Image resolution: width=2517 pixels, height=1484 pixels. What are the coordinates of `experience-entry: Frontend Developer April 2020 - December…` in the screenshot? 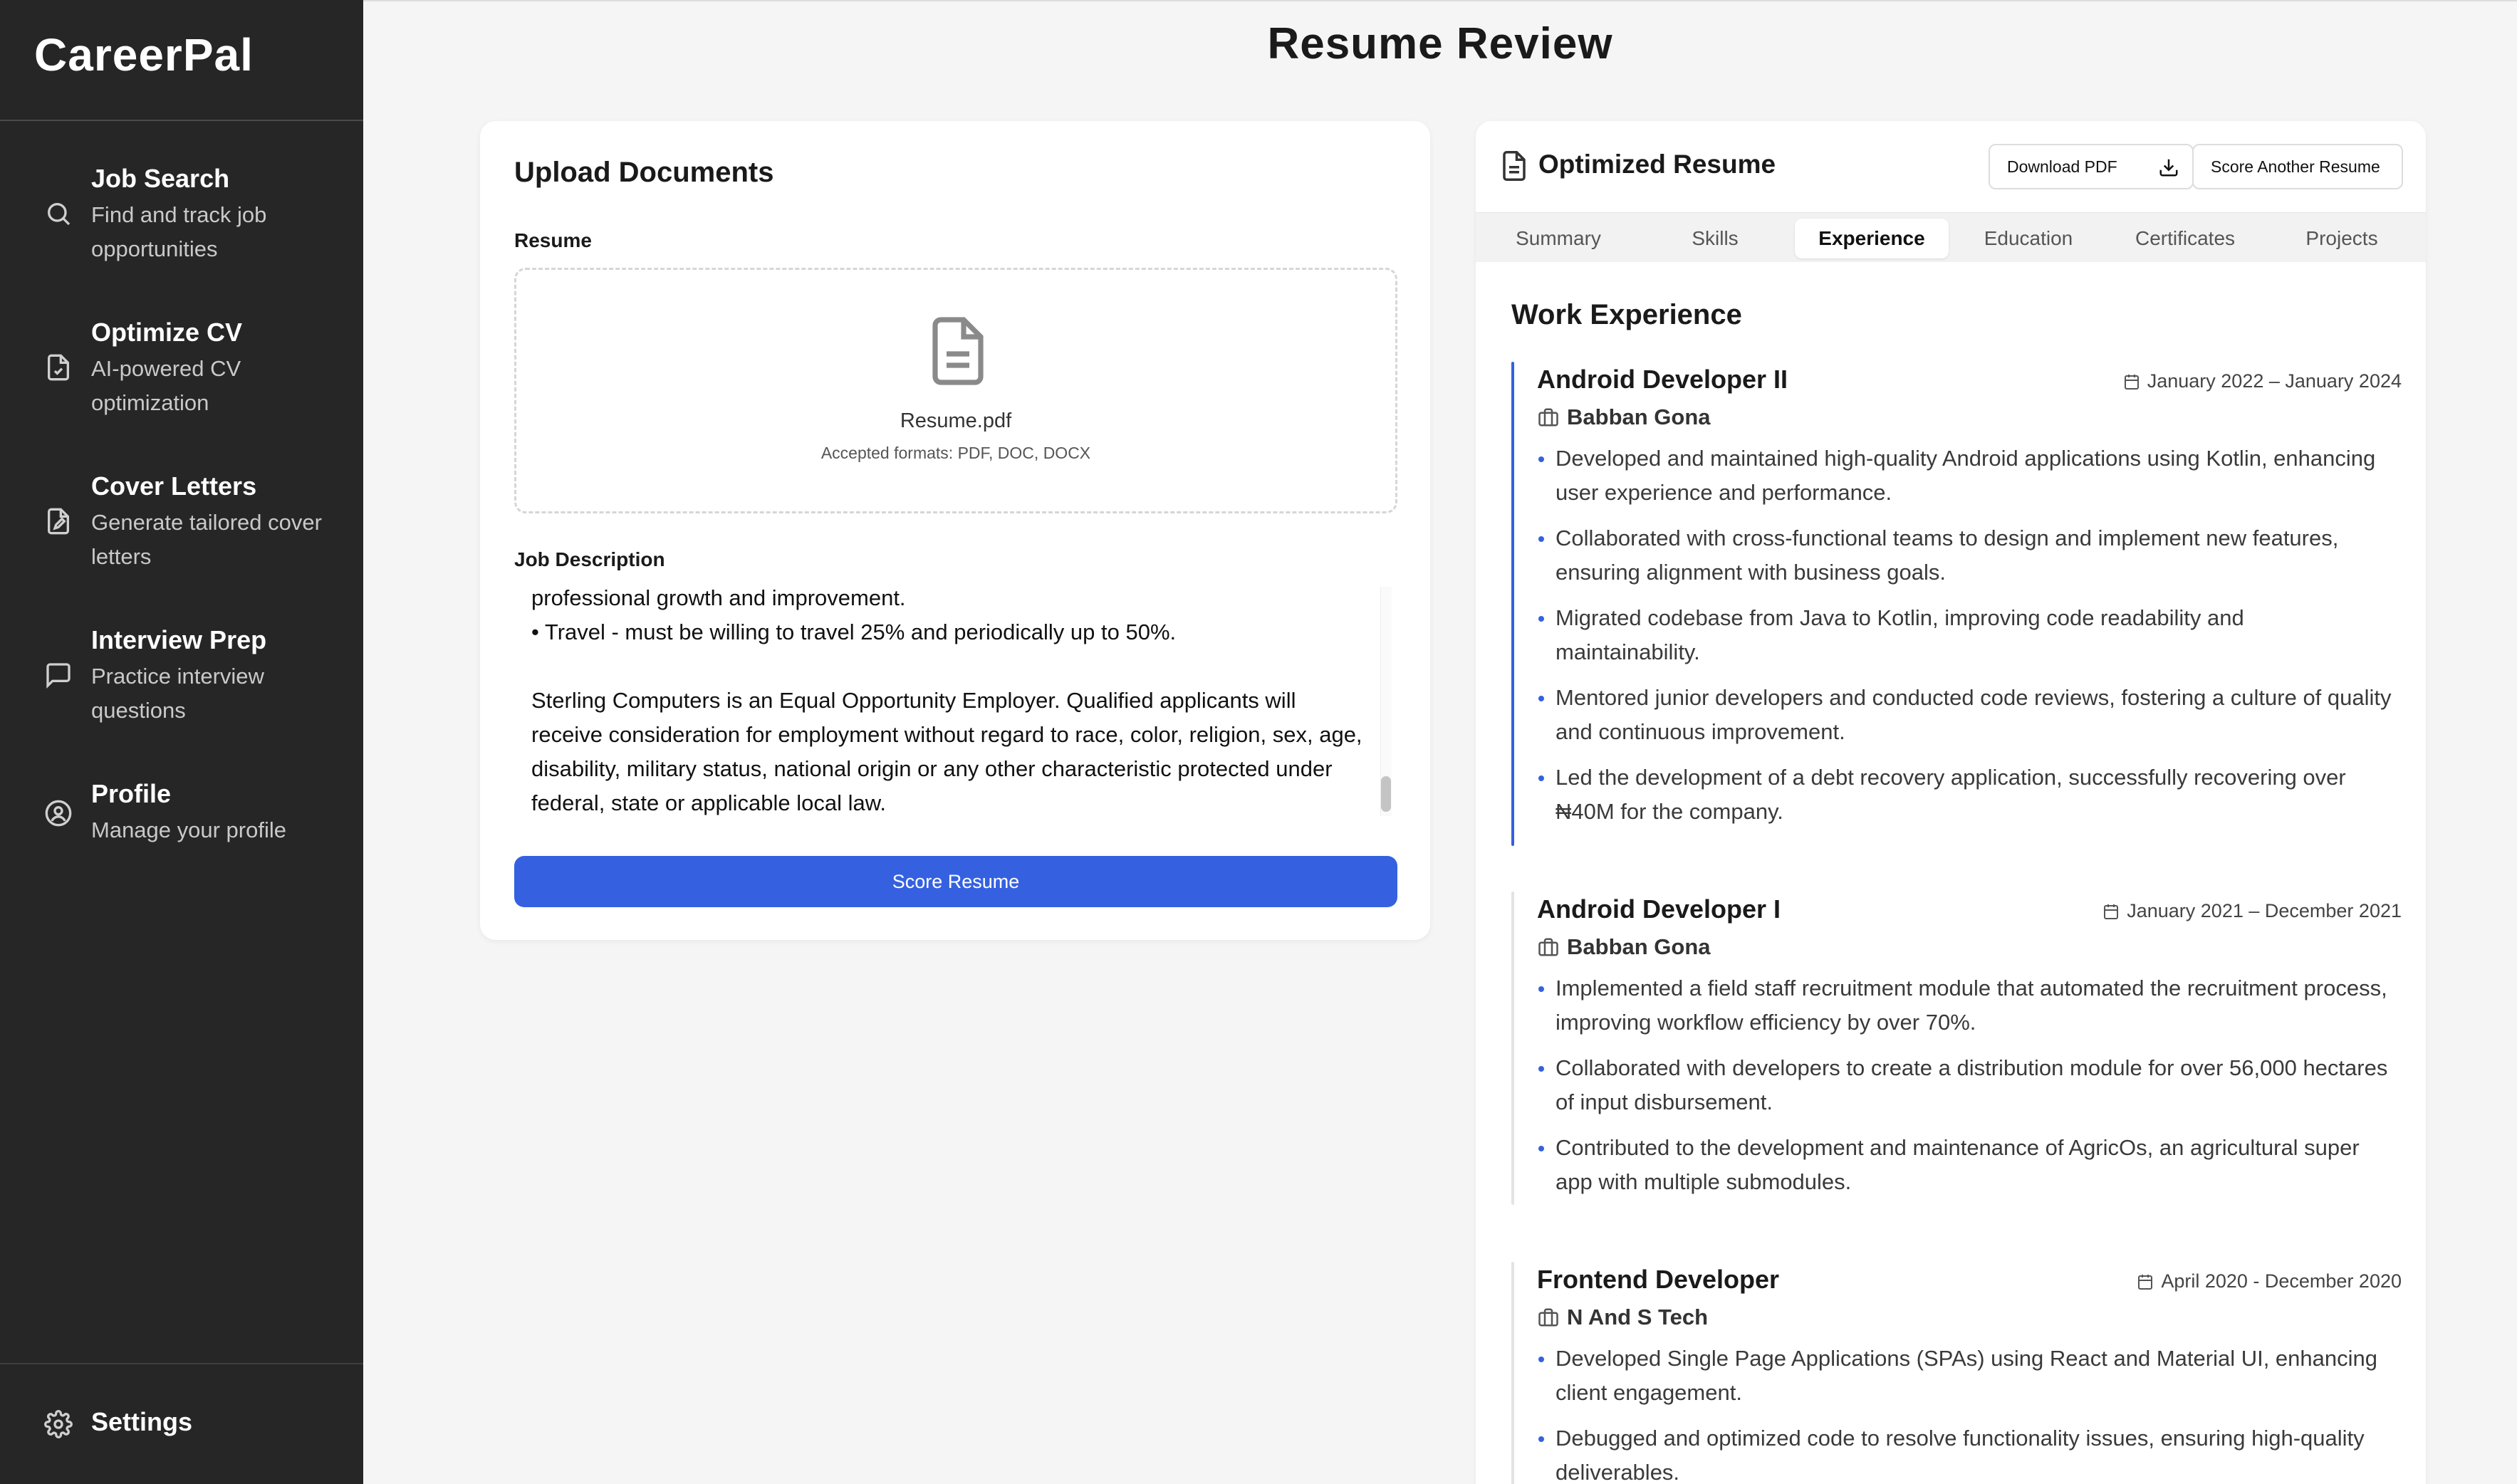 It's located at (1956, 1373).